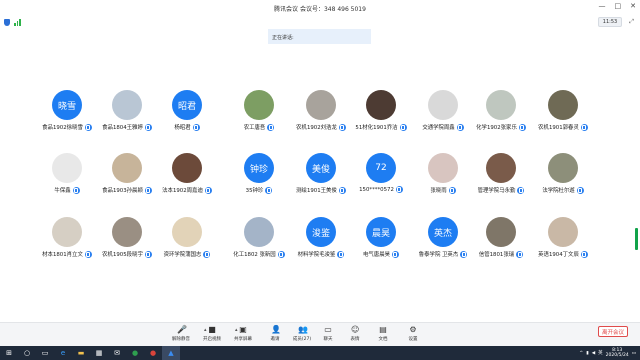 The image size is (640, 360). I want to click on participant-name: 英语1904丁文辰, so click(558, 255).